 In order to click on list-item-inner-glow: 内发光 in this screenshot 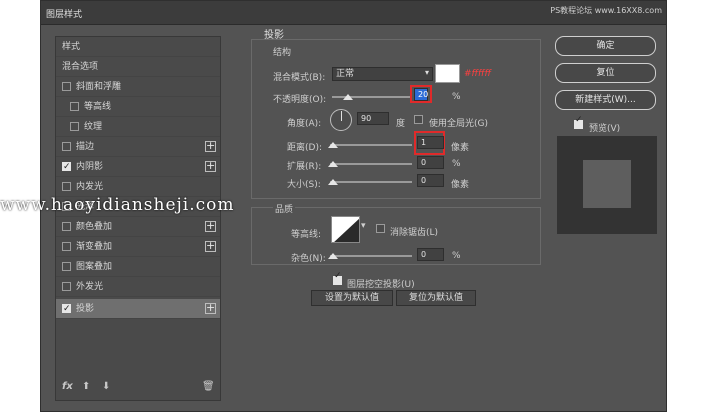, I will do `click(138, 187)`.